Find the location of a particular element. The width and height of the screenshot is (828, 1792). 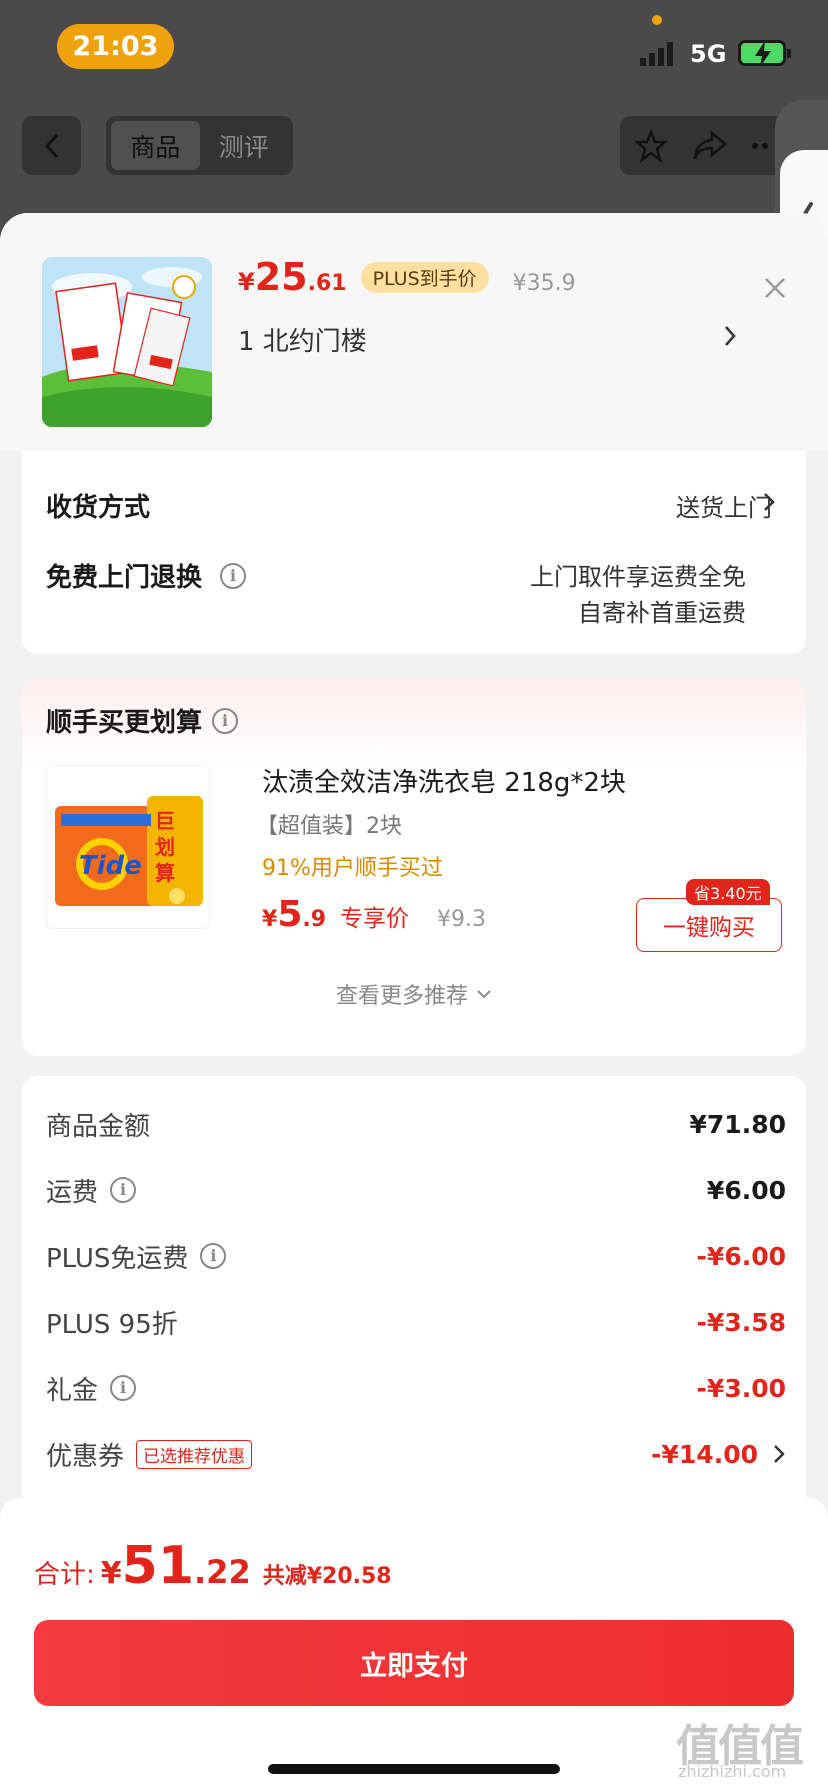

svg-text: 划 is located at coordinates (165, 847).